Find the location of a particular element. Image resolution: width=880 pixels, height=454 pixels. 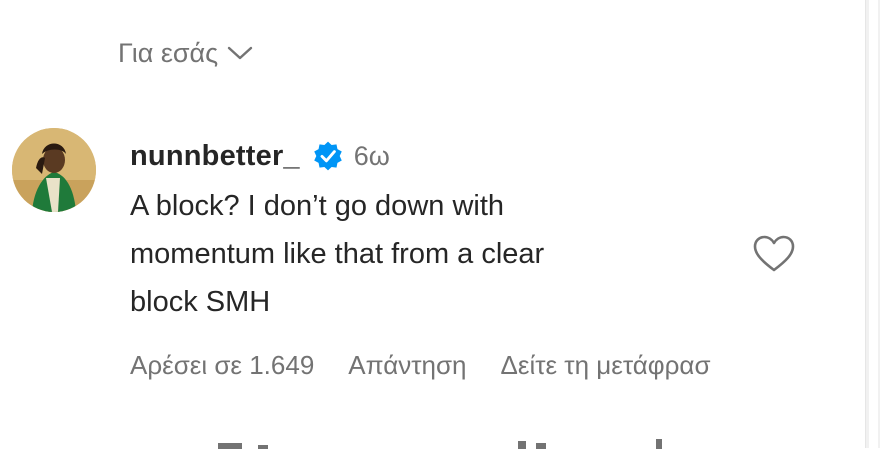

sort-comments-toggle: Για εσάς is located at coordinates (186, 53).